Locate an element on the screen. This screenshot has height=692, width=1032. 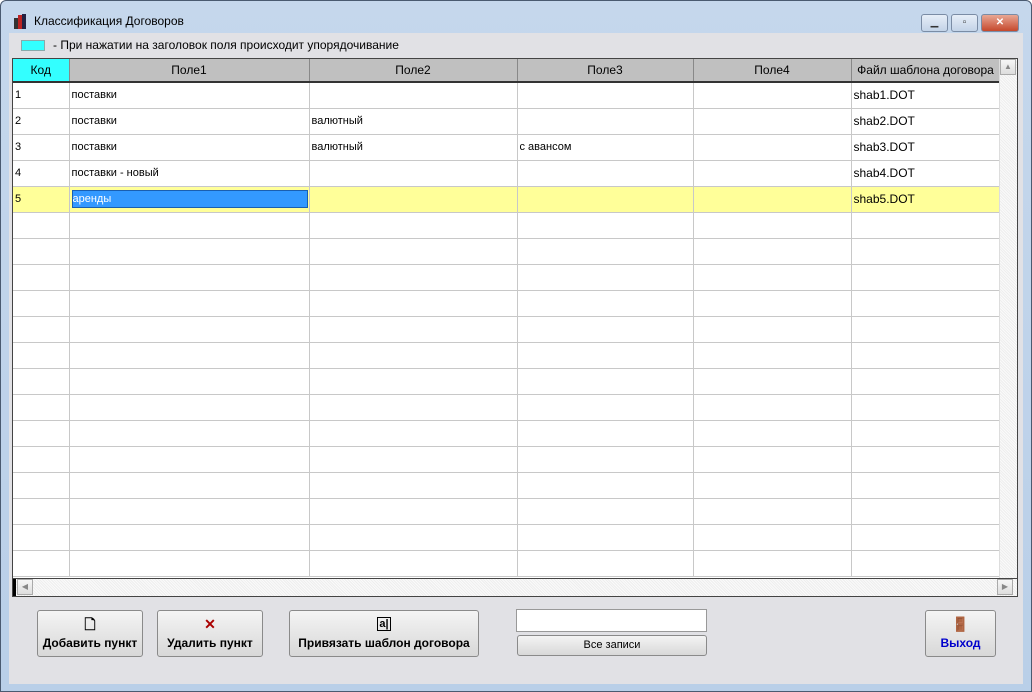
grid-cell: 1 is located at coordinates (41, 95).